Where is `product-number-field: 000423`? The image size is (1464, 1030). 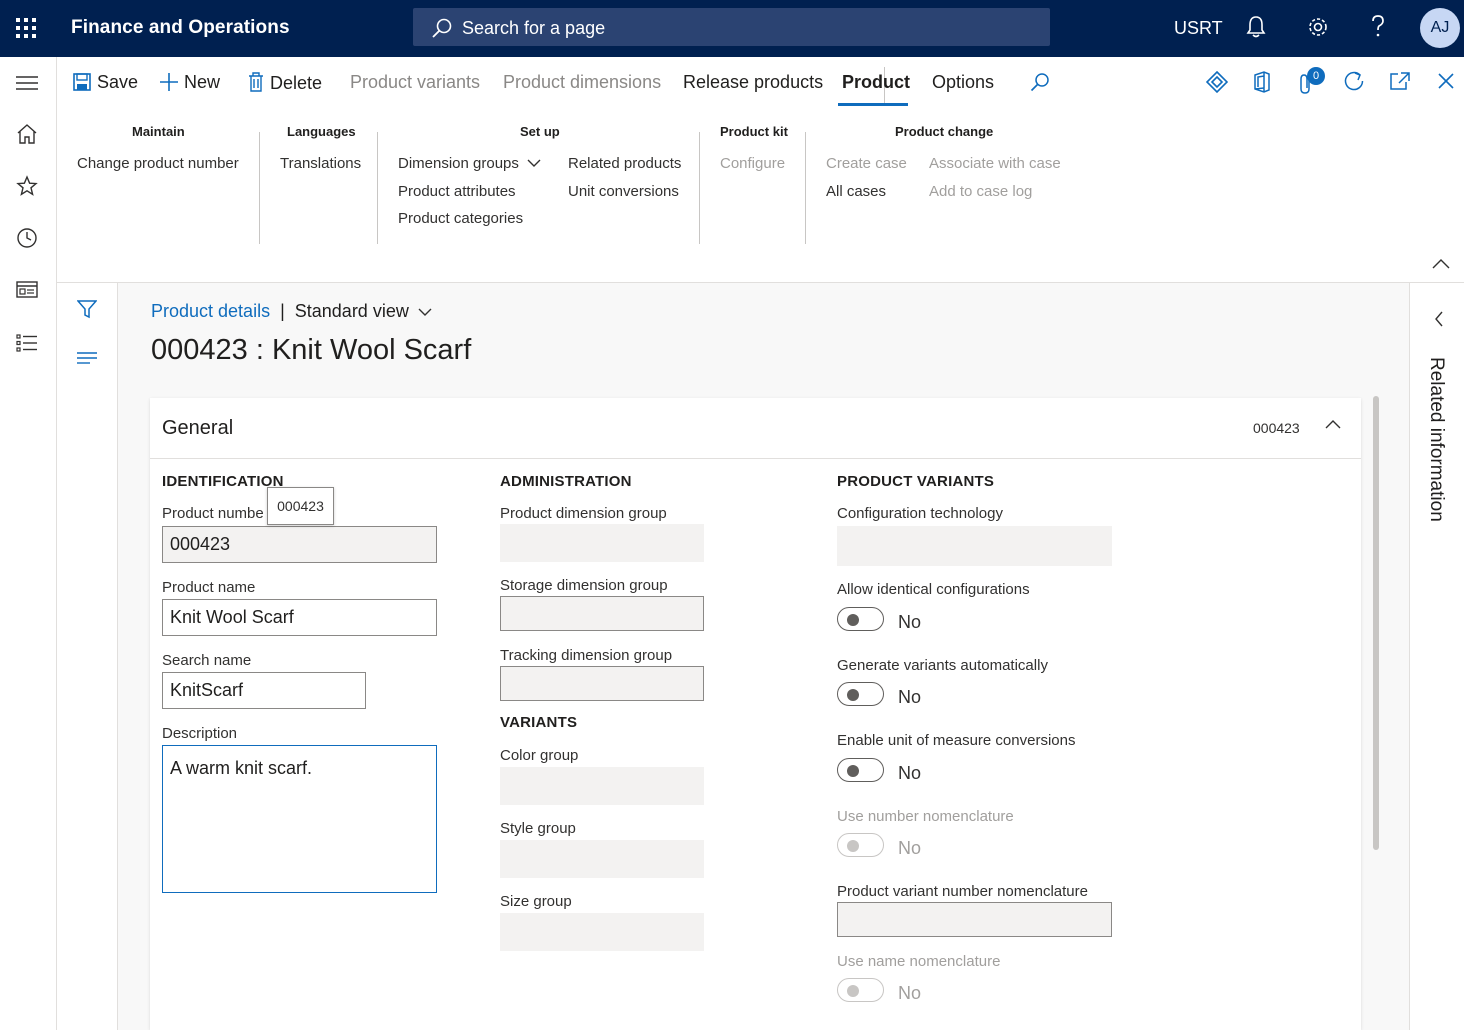
product-number-field: 000423 is located at coordinates (299, 544).